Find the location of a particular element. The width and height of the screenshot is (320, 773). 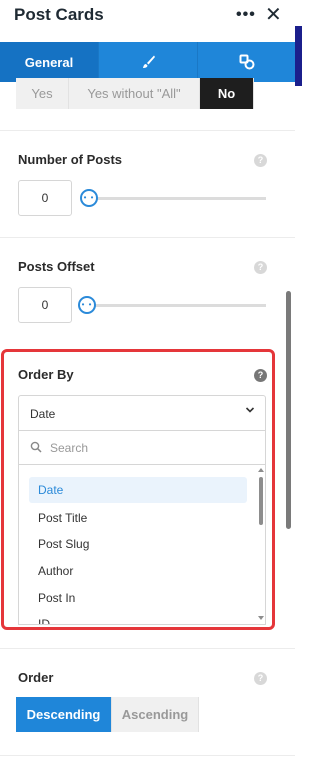

number-of-posts-slider-handle: • • is located at coordinates (89, 198).